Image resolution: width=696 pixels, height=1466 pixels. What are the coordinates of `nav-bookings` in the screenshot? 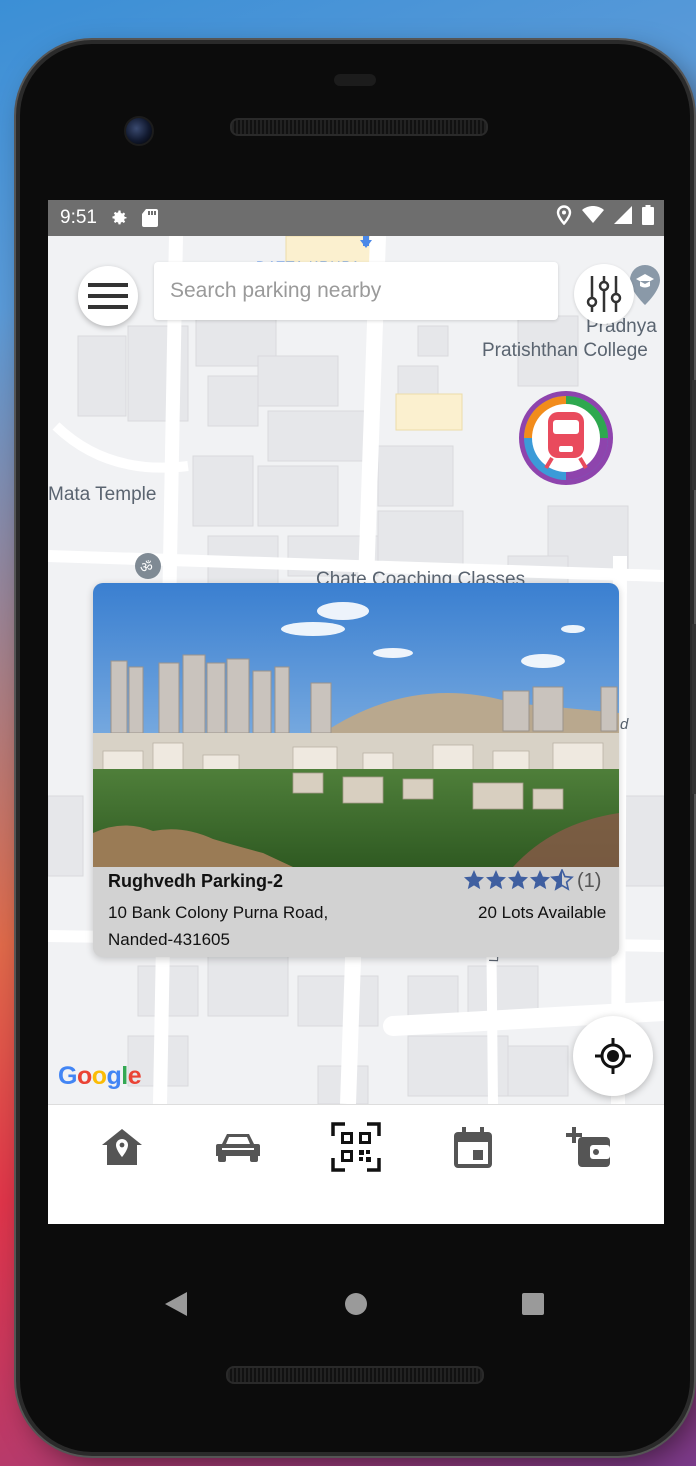 It's located at (473, 1147).